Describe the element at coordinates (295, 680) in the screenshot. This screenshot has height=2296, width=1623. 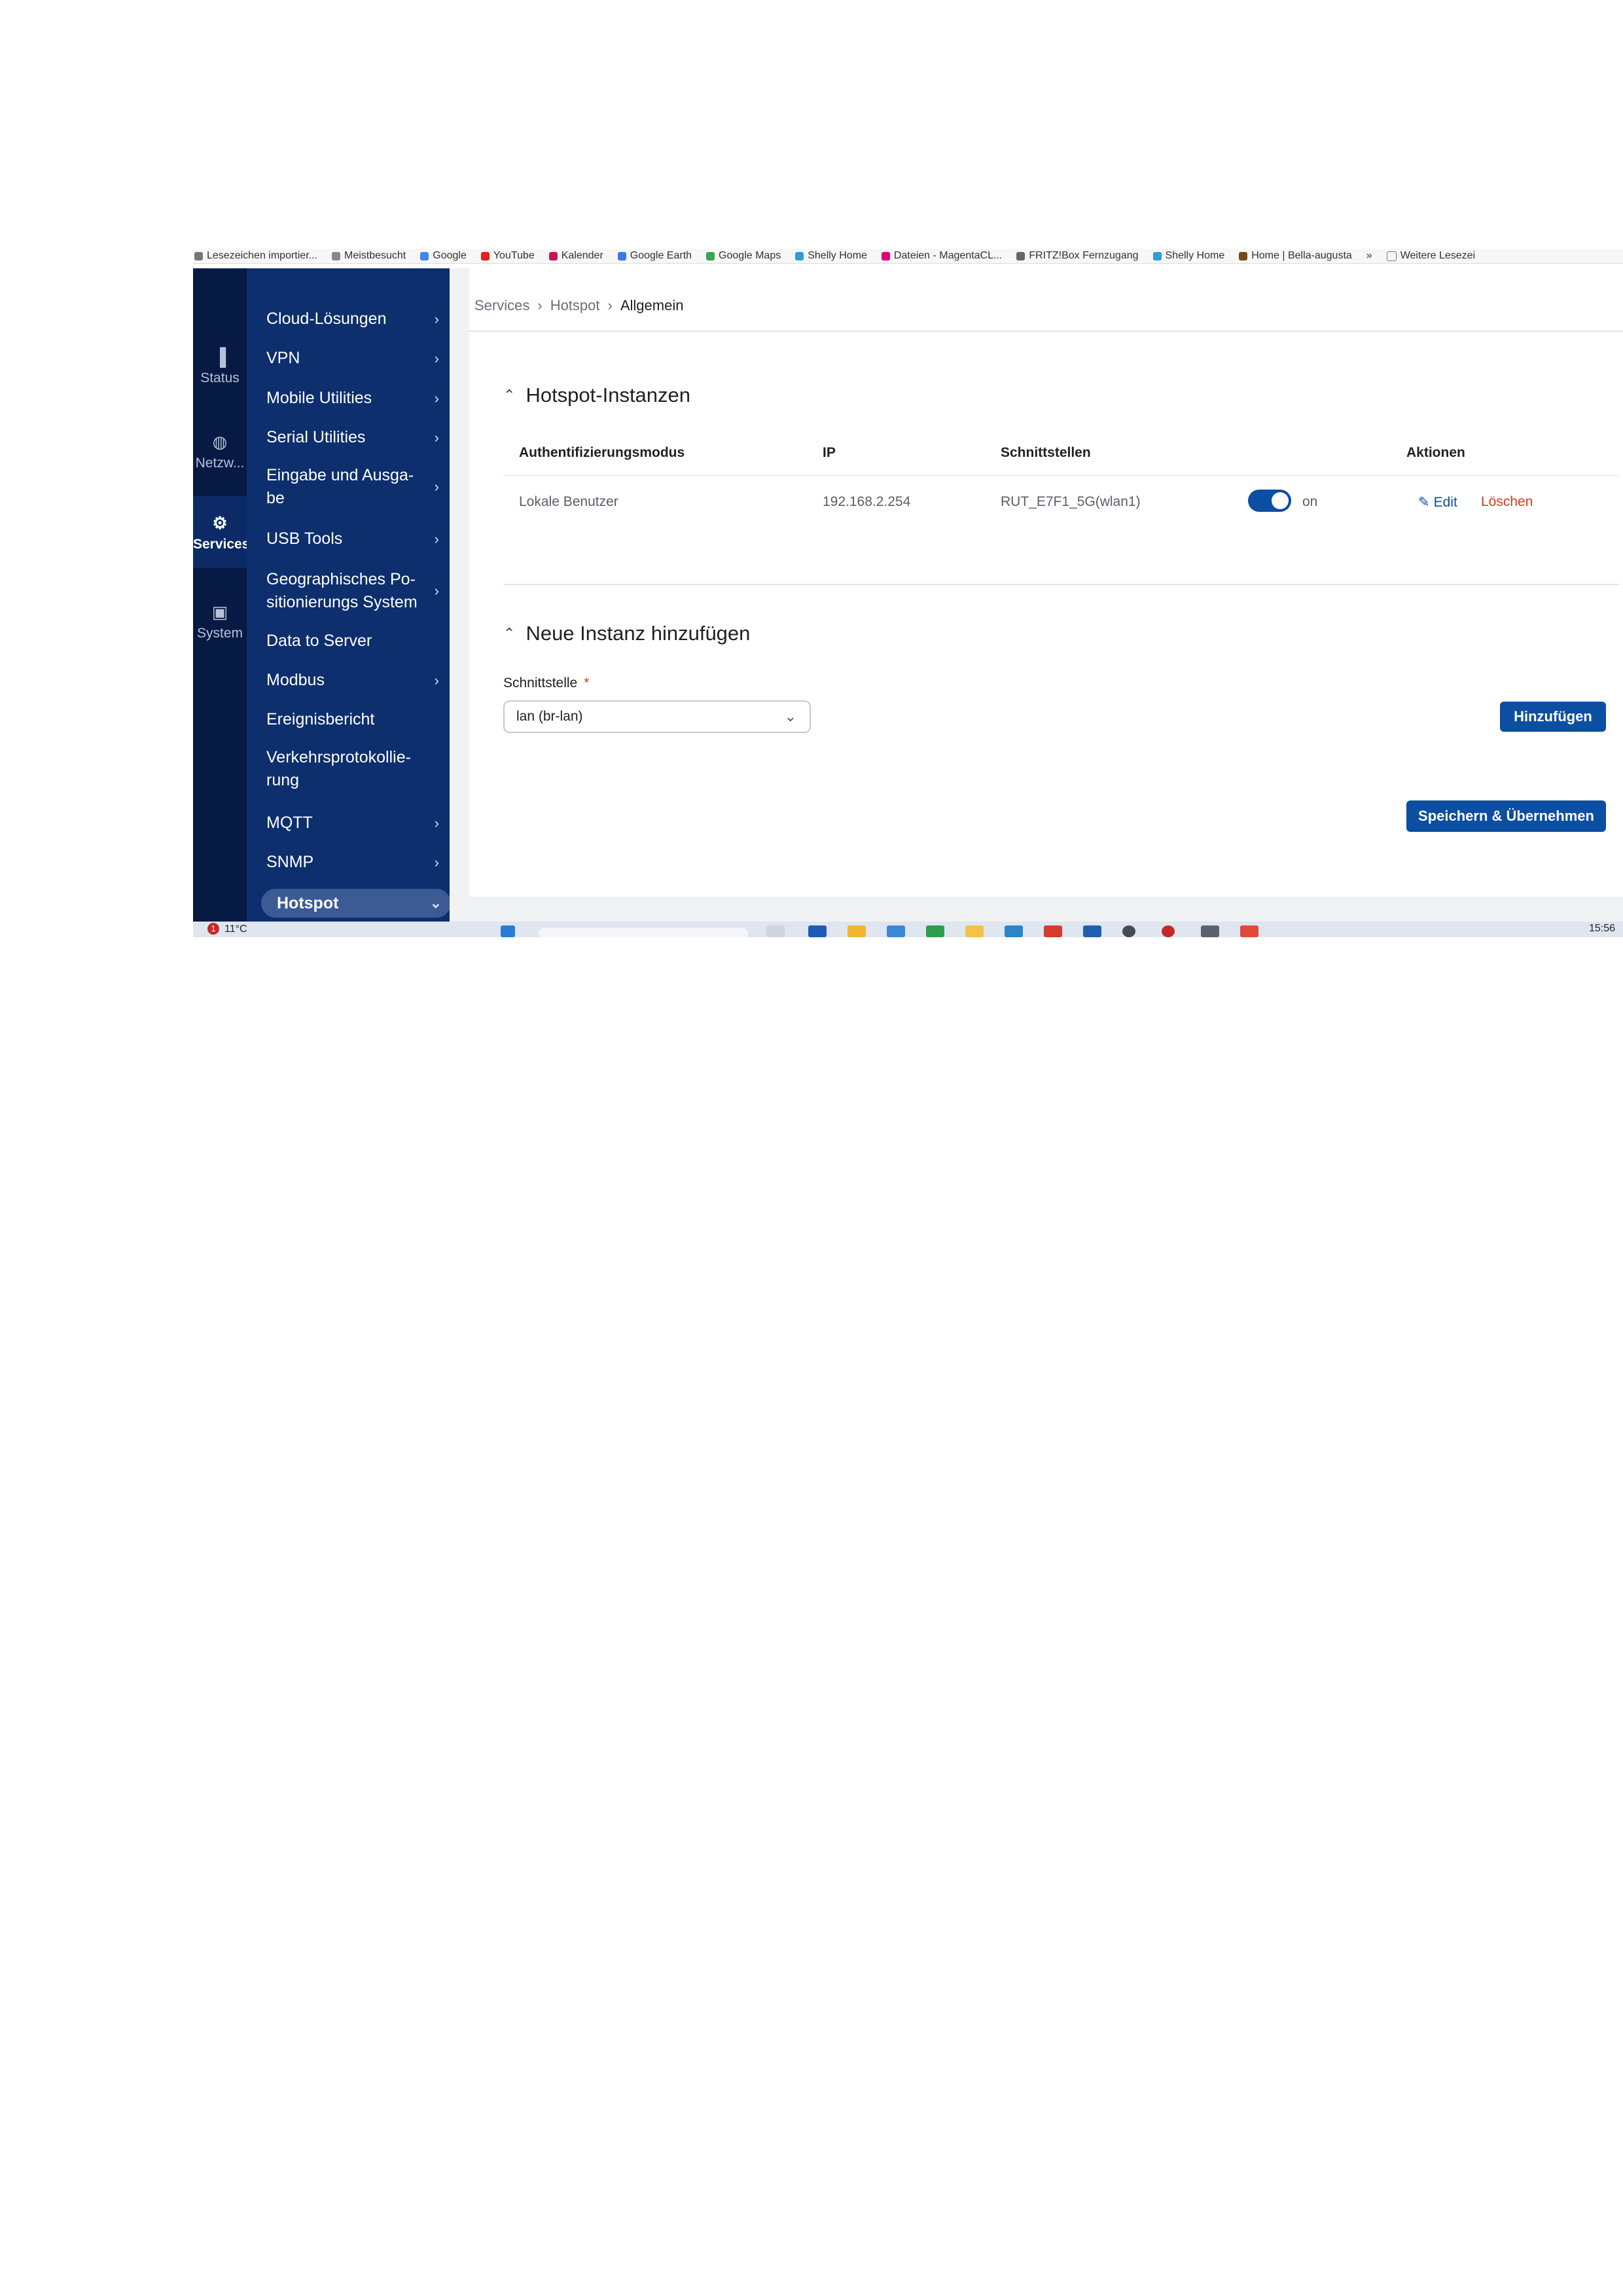
I see `menu-item-label: Modbus` at that location.